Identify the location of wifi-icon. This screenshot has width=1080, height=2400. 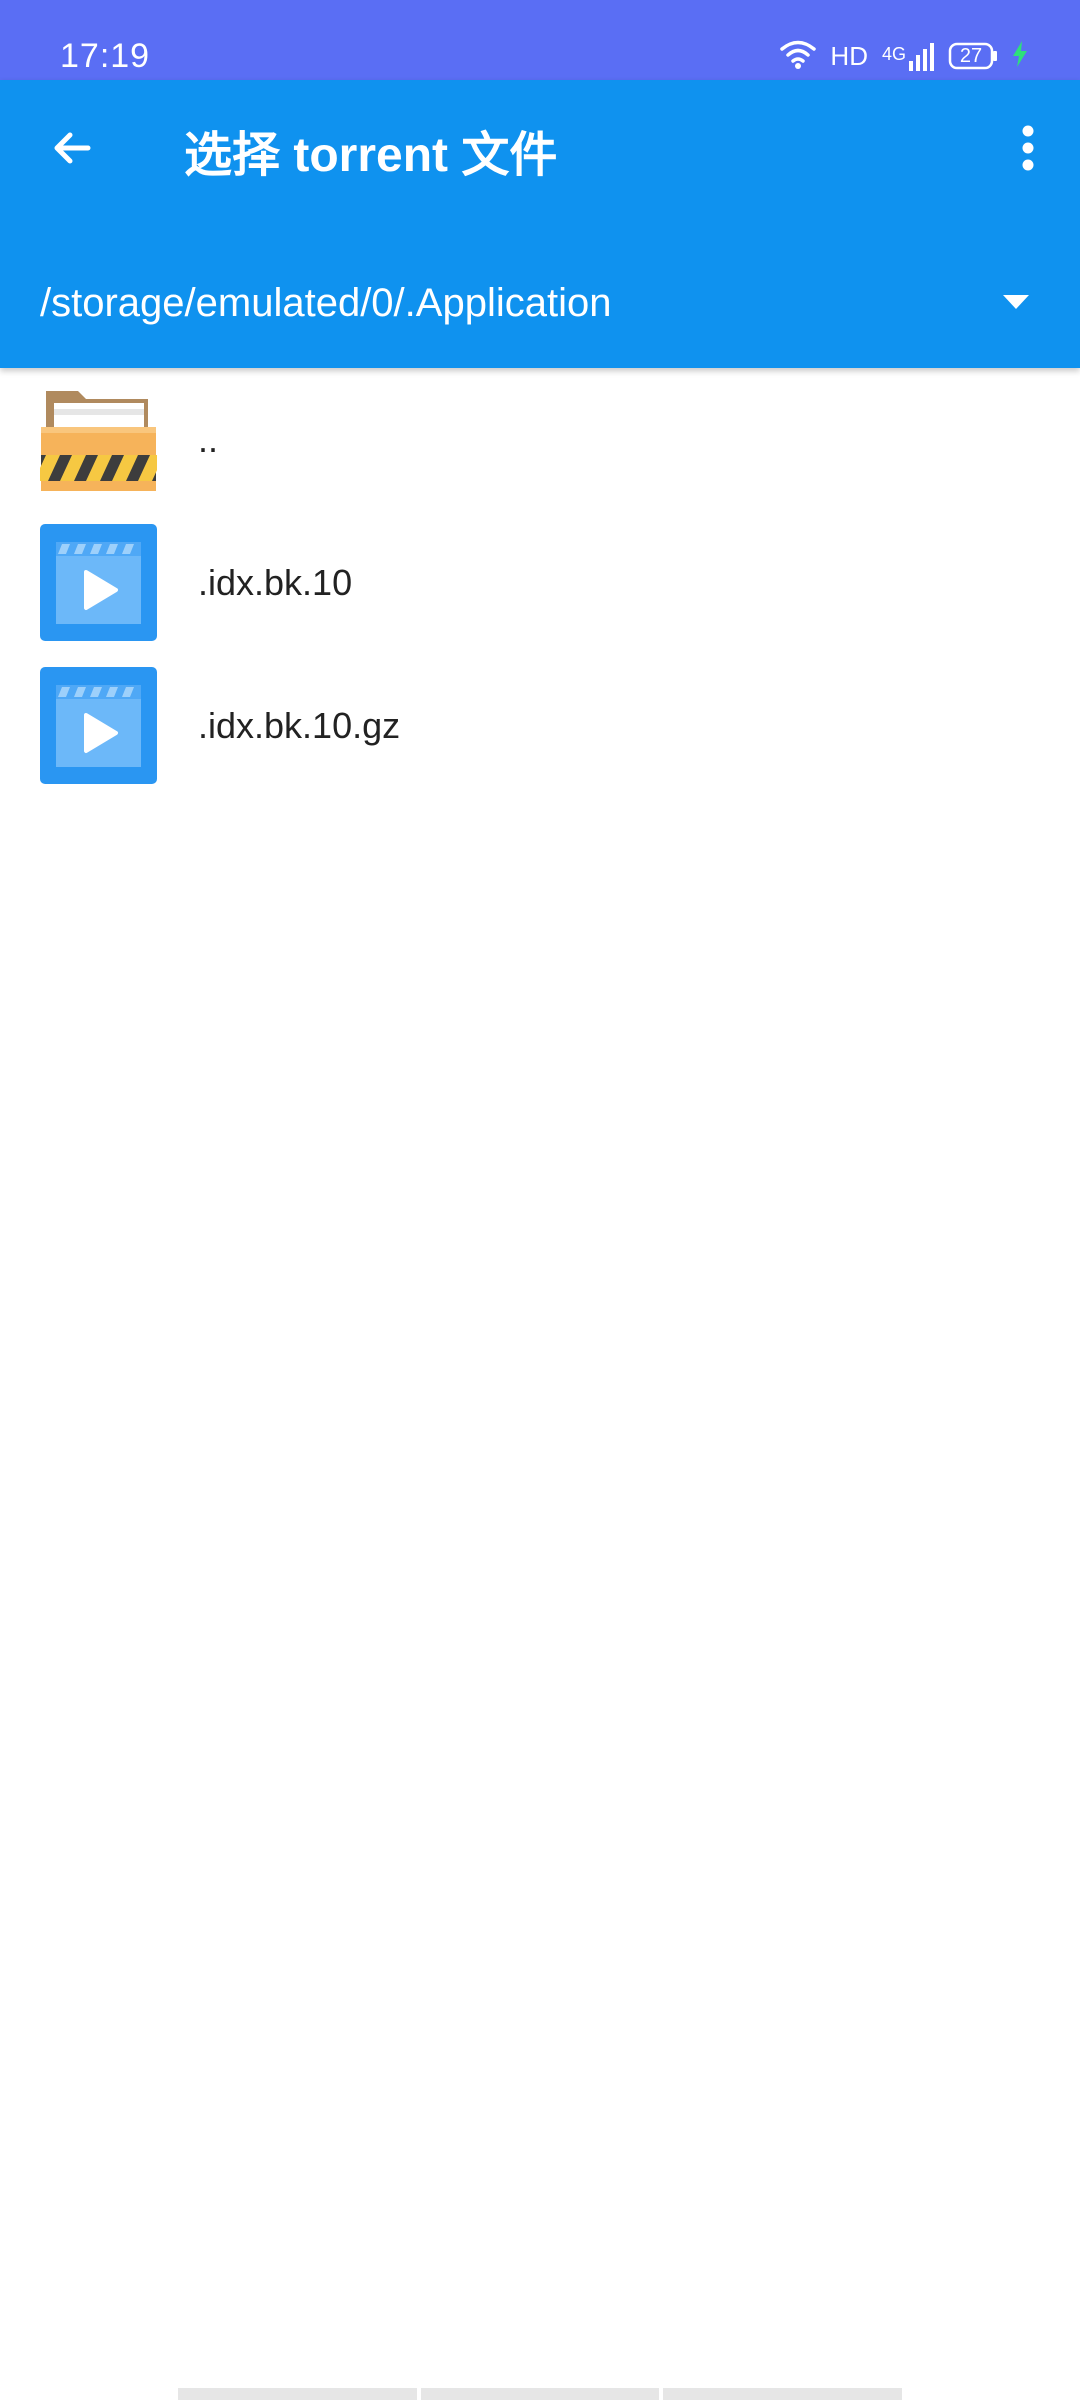
(798, 56).